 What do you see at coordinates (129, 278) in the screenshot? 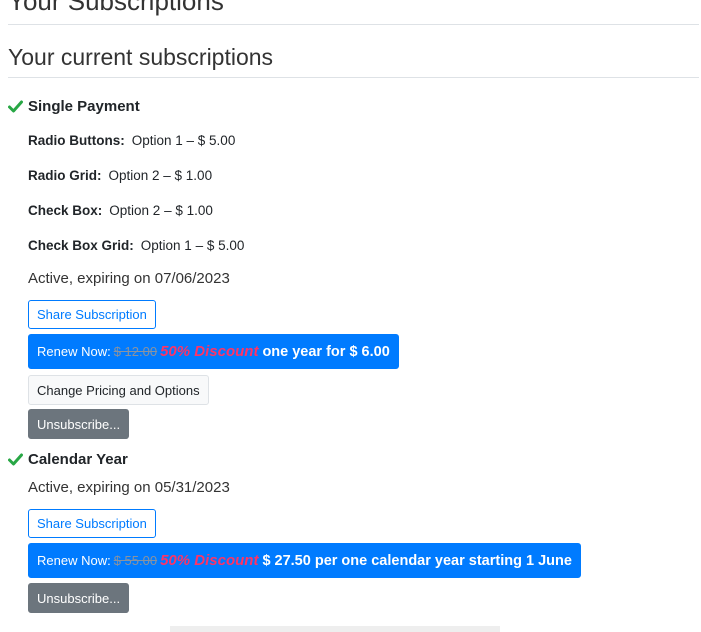
I see `status-text: Active, expiring on 07/06/2023` at bounding box center [129, 278].